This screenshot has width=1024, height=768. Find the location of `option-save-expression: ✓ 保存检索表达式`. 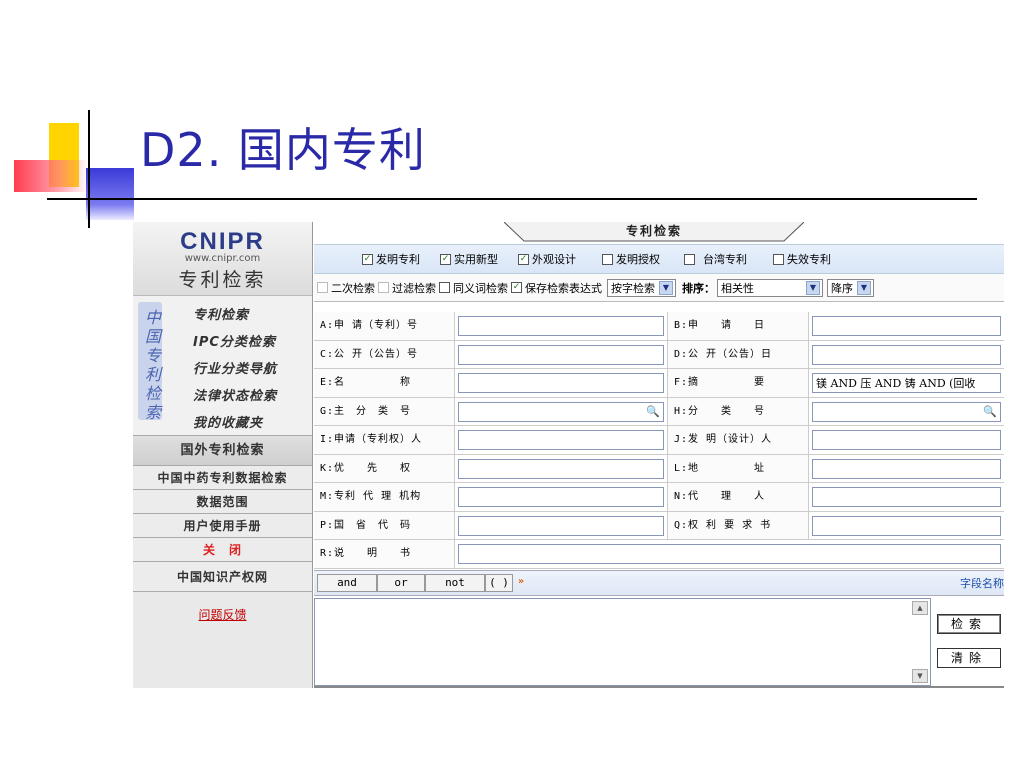

option-save-expression: ✓ 保存检索表达式 is located at coordinates (556, 288).